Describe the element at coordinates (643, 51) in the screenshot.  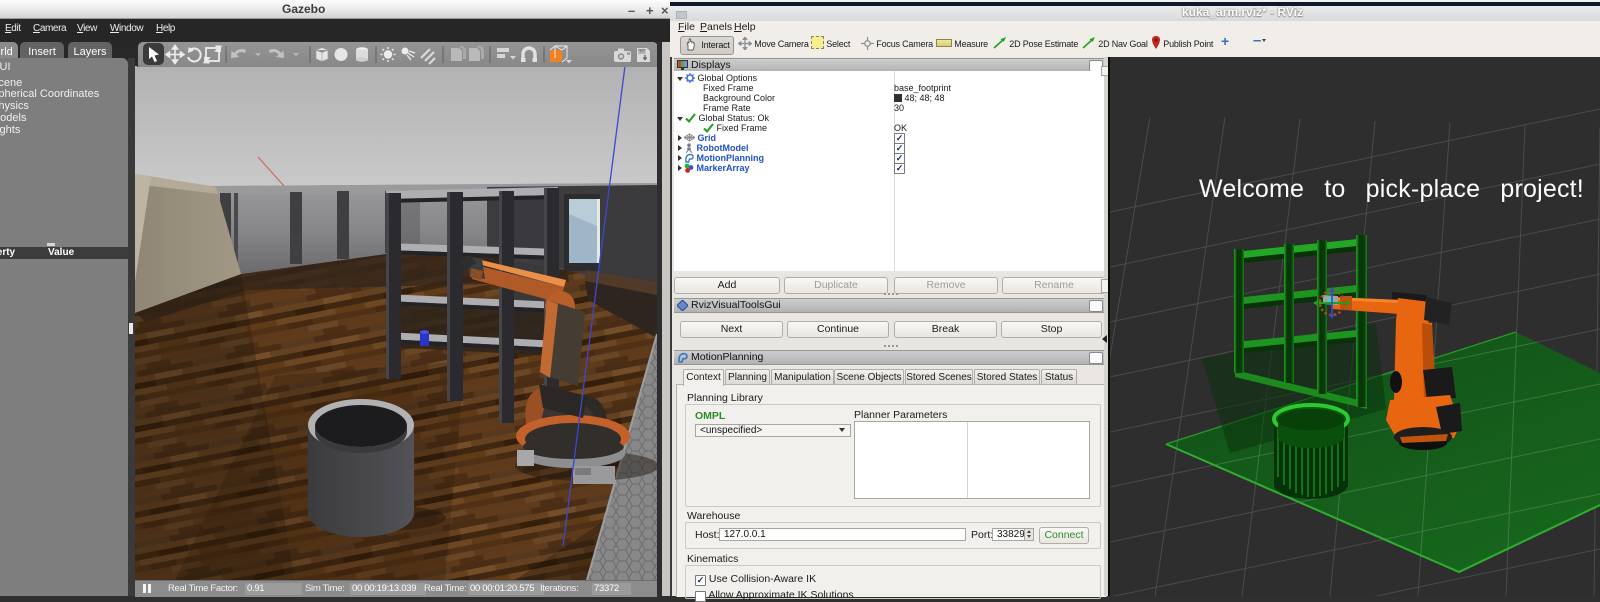
I see `svg-text: LOG` at that location.